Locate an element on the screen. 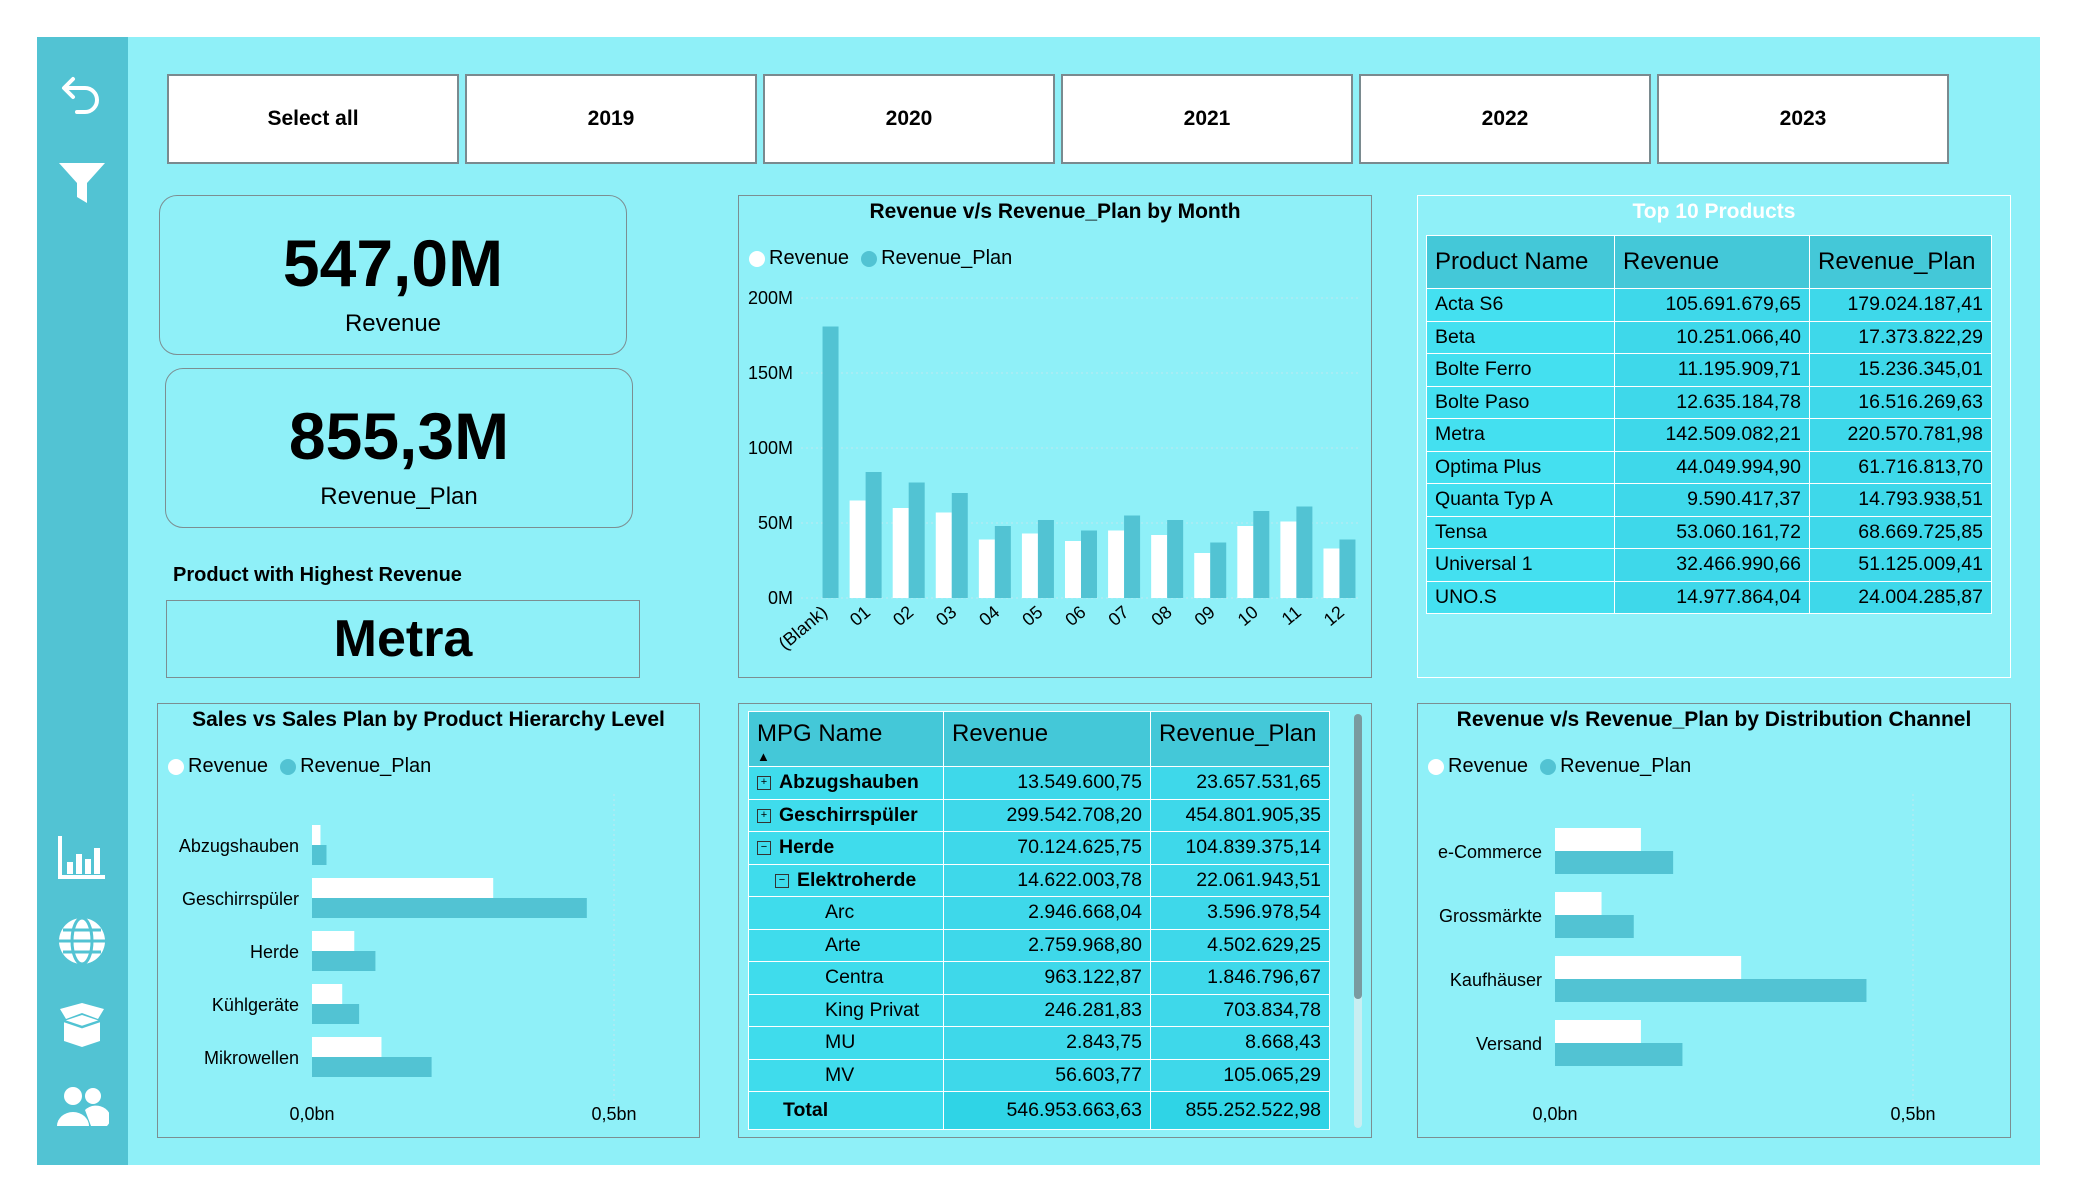 Image resolution: width=2075 pixels, height=1200 pixels. table-row: Universal 1 32.466.990,66 51.125.009,41 is located at coordinates (1709, 565).